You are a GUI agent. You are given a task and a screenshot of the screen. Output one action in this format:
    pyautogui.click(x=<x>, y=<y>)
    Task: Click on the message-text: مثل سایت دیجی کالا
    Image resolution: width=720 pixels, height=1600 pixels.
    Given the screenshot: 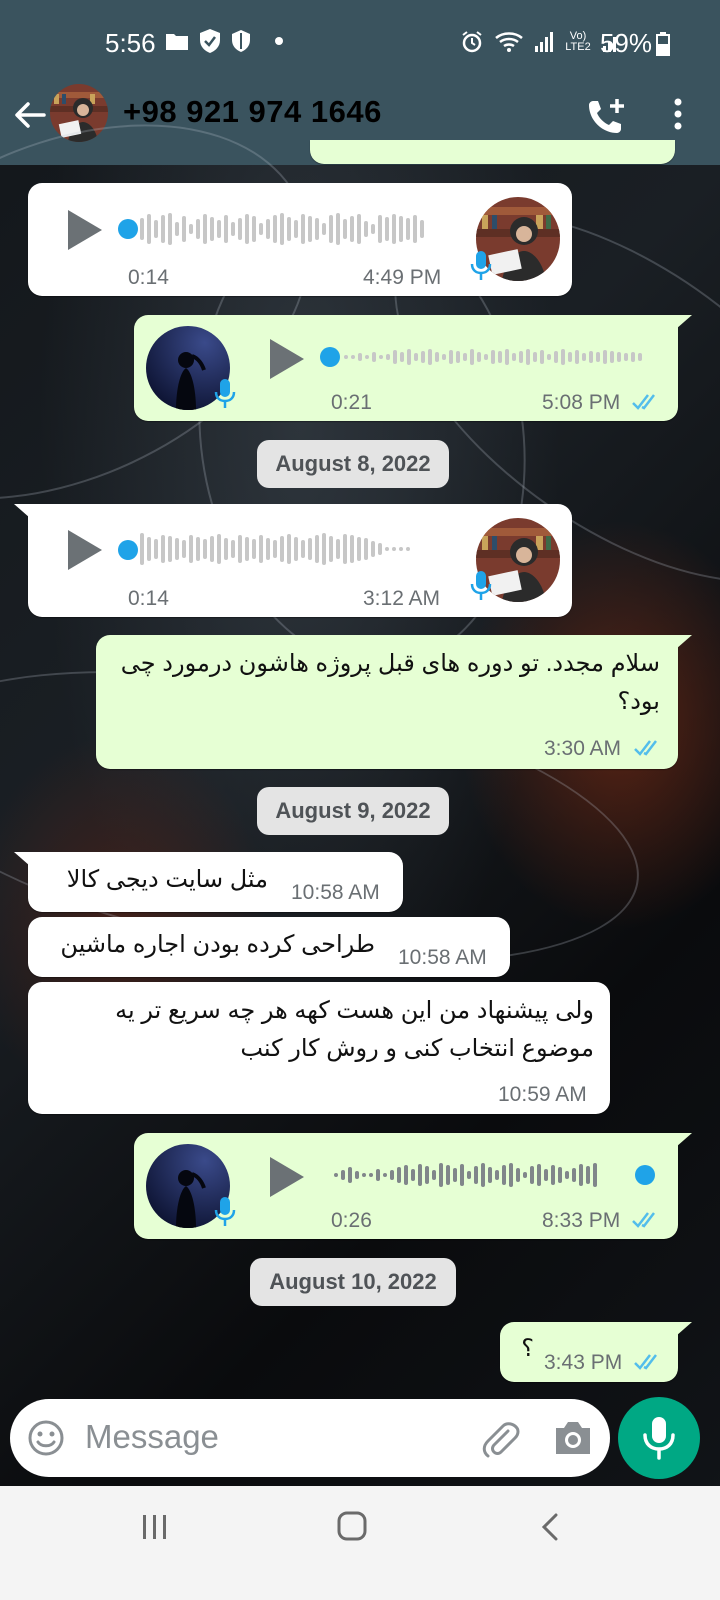 What is the action you would take?
    pyautogui.click(x=167, y=879)
    